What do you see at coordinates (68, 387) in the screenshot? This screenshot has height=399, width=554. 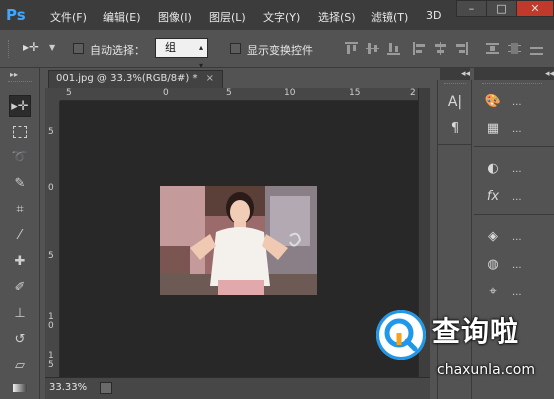 I see `zoom-level: 33.33%` at bounding box center [68, 387].